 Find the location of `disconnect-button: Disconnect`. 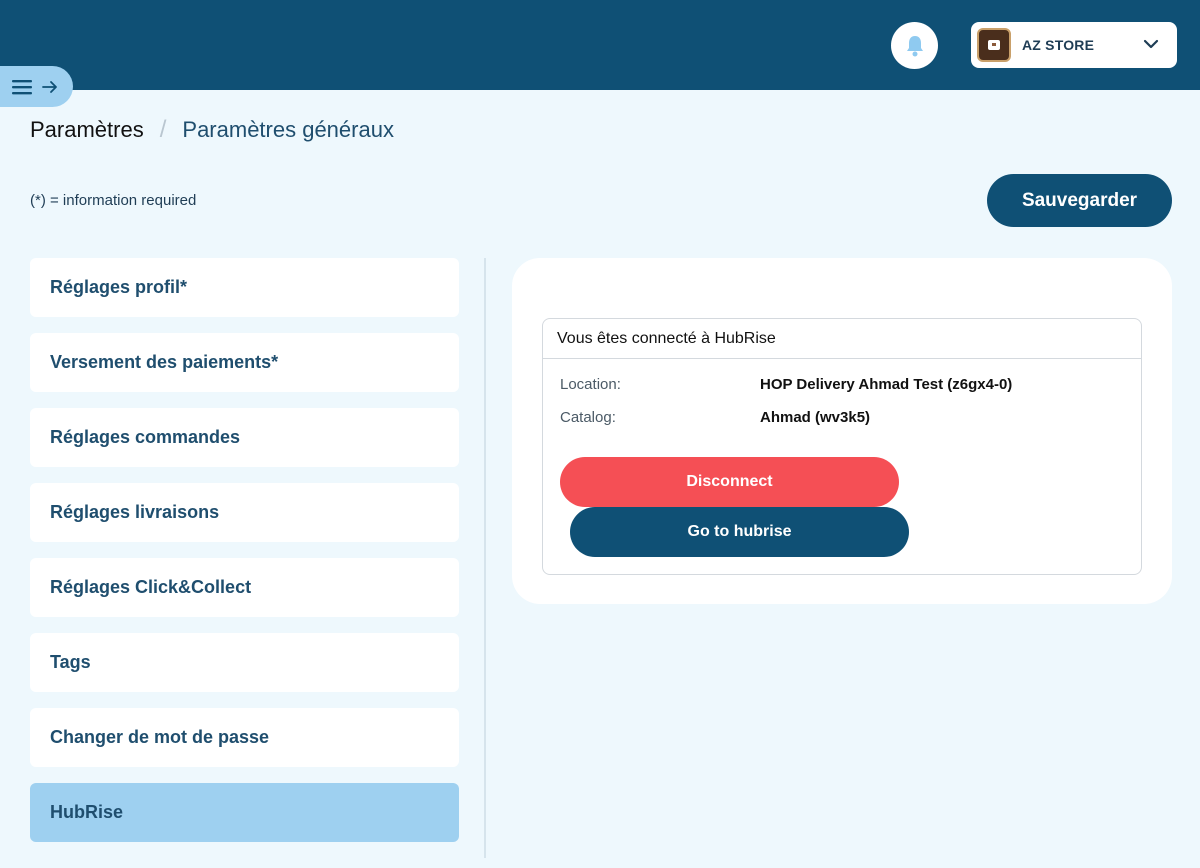

disconnect-button: Disconnect is located at coordinates (729, 482).